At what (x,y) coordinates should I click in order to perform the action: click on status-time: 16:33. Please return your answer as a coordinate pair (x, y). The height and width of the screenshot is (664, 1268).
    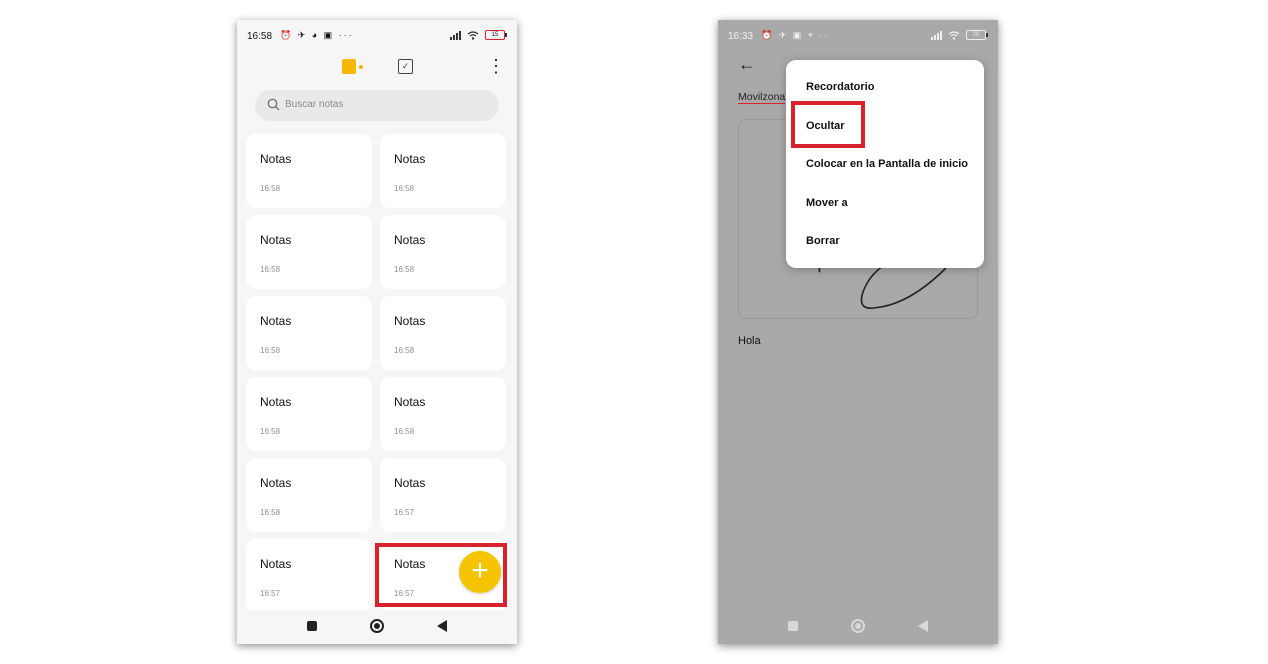
    Looking at the image, I should click on (741, 36).